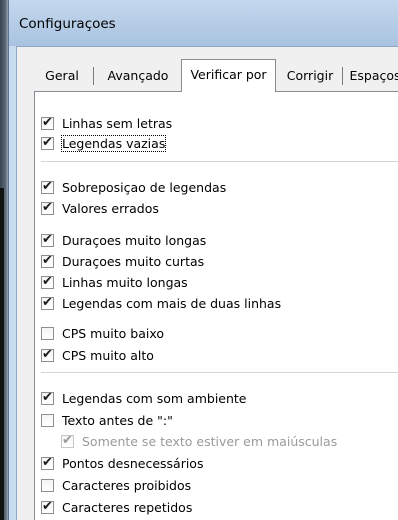  What do you see at coordinates (108, 355) in the screenshot?
I see `checkbox-label: CPS muito alto` at bounding box center [108, 355].